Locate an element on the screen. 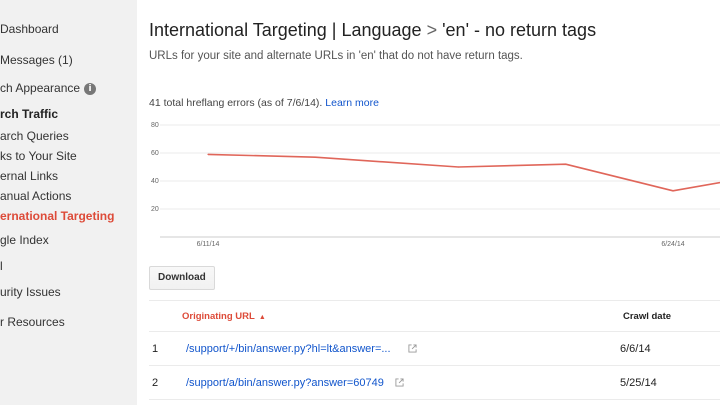 The image size is (720, 405). sidebar-item-messages: Messages (1) is located at coordinates (36, 60).